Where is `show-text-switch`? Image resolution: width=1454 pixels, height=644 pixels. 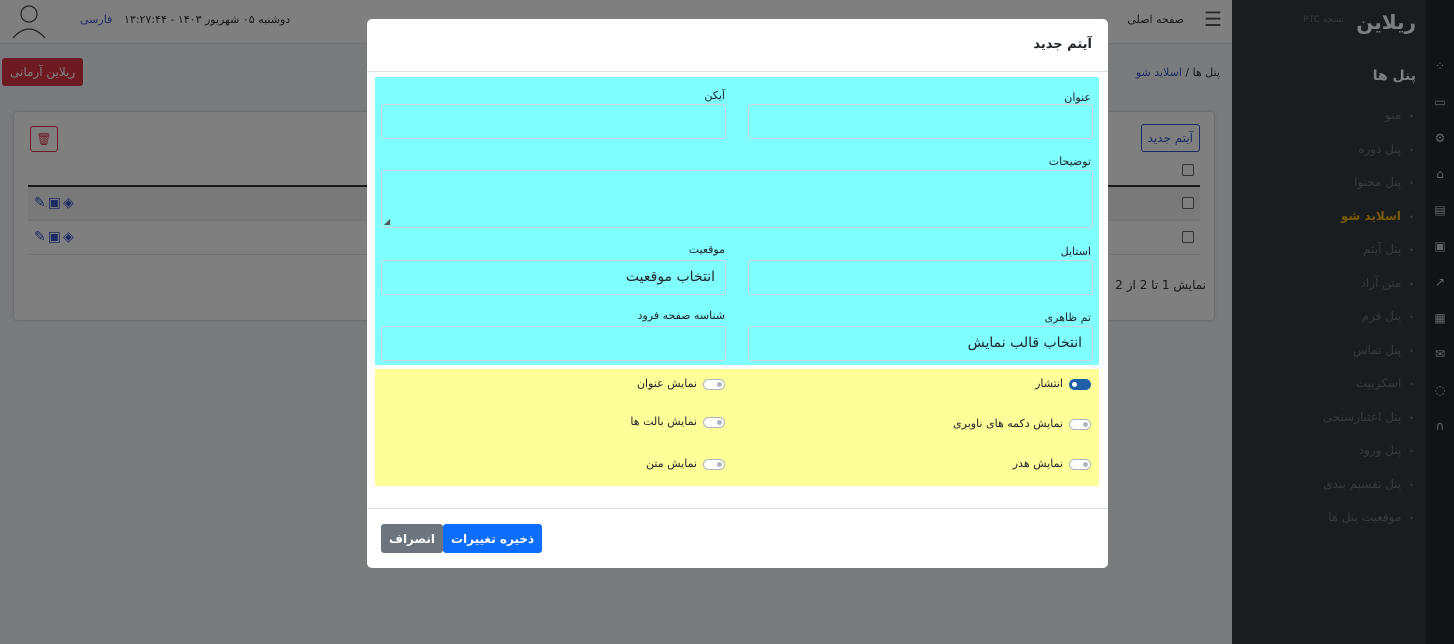 show-text-switch is located at coordinates (714, 464).